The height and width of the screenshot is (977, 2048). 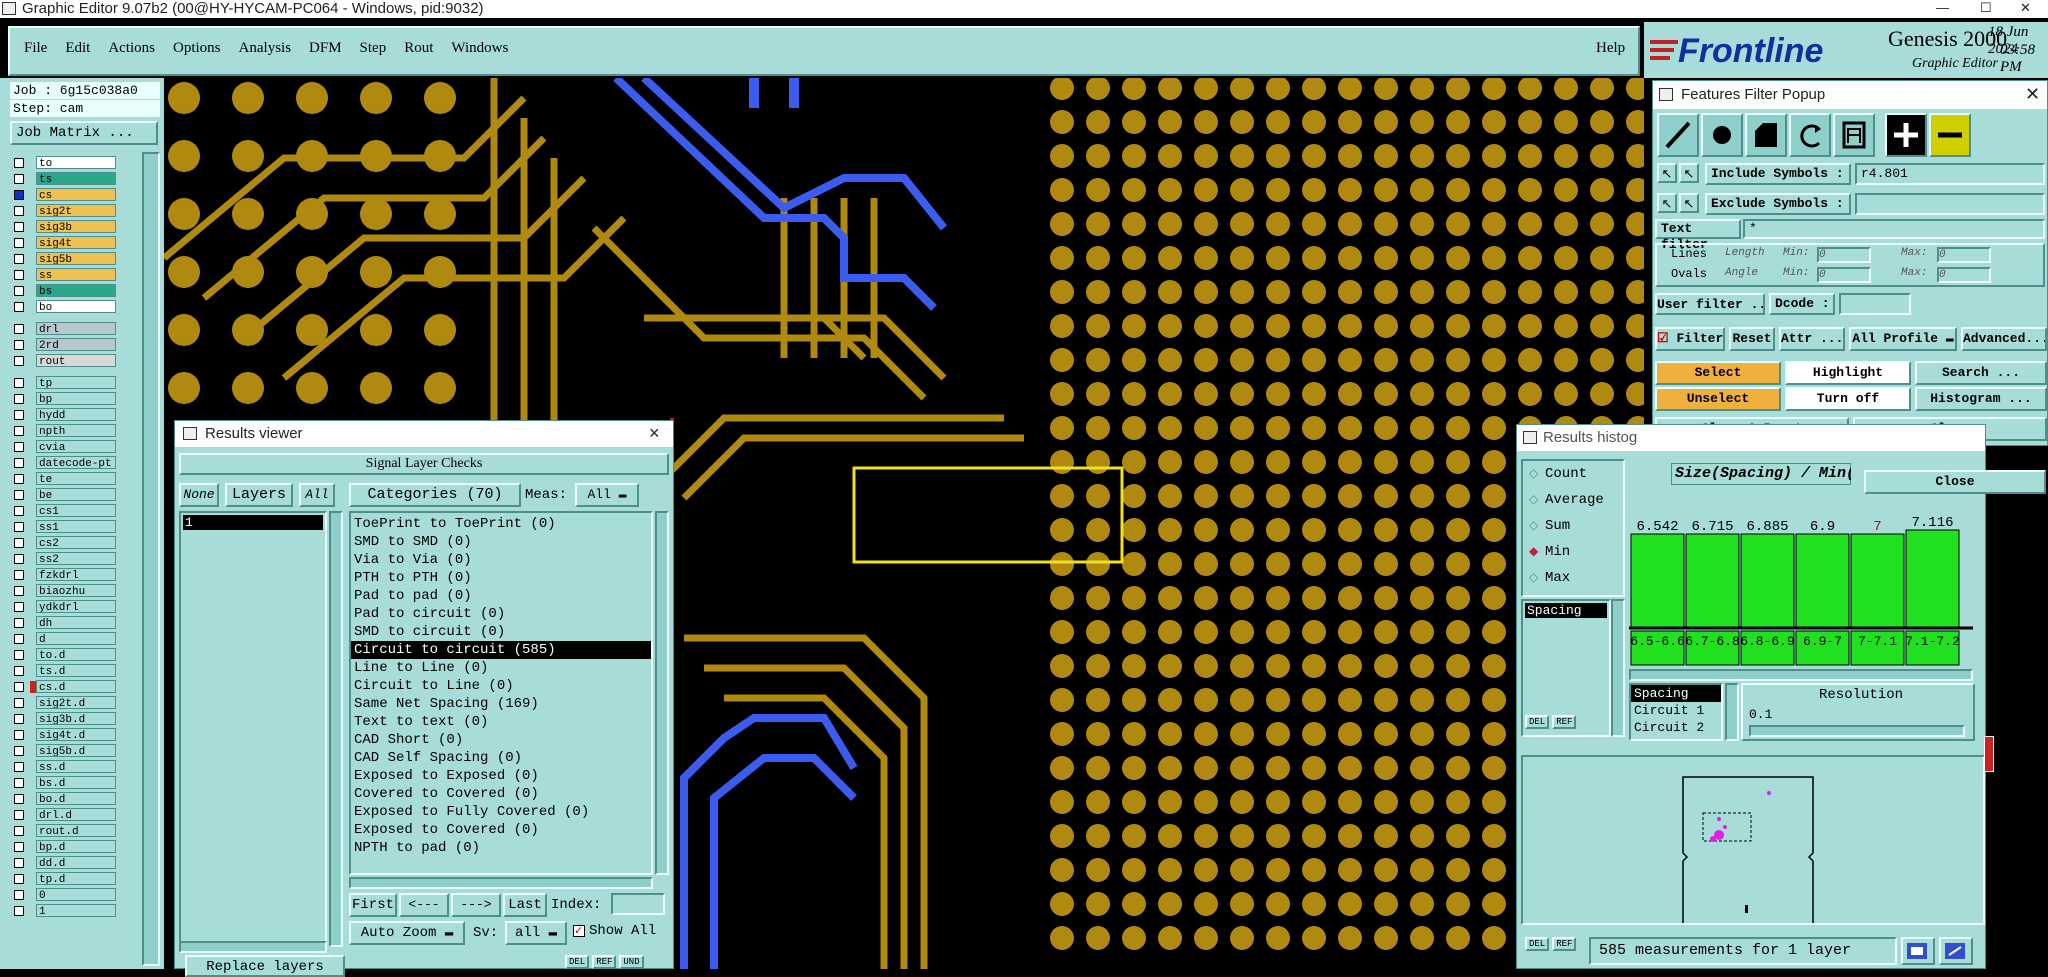 I want to click on surface-feature-icon, so click(x=1766, y=135).